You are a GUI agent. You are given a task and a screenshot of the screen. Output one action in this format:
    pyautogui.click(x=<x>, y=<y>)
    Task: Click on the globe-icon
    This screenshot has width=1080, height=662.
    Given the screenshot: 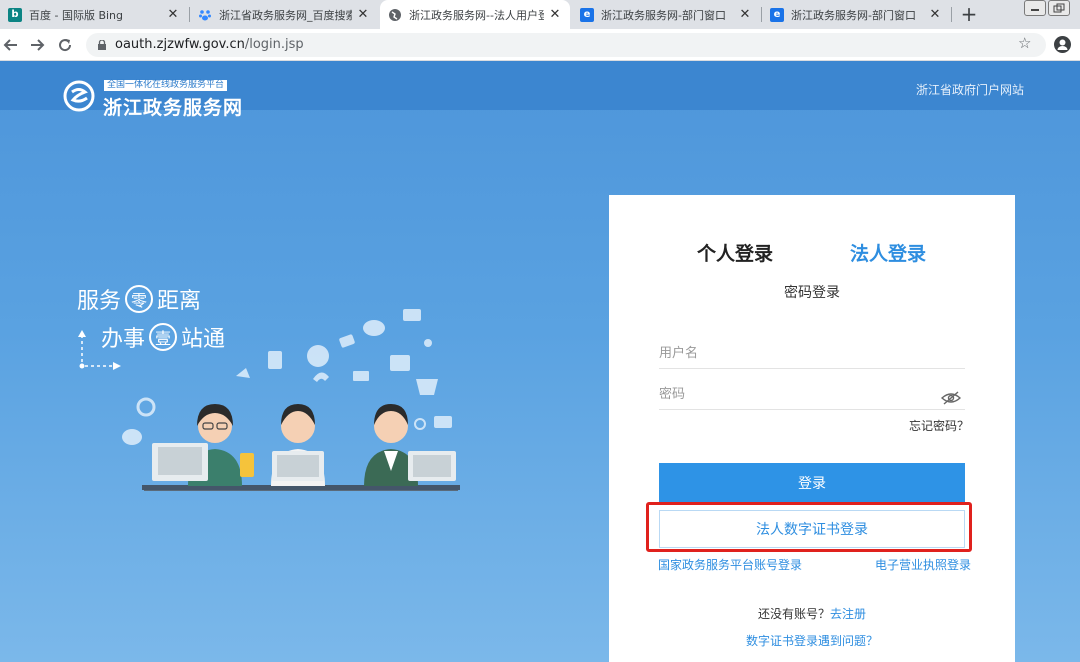 What is the action you would take?
    pyautogui.click(x=395, y=15)
    